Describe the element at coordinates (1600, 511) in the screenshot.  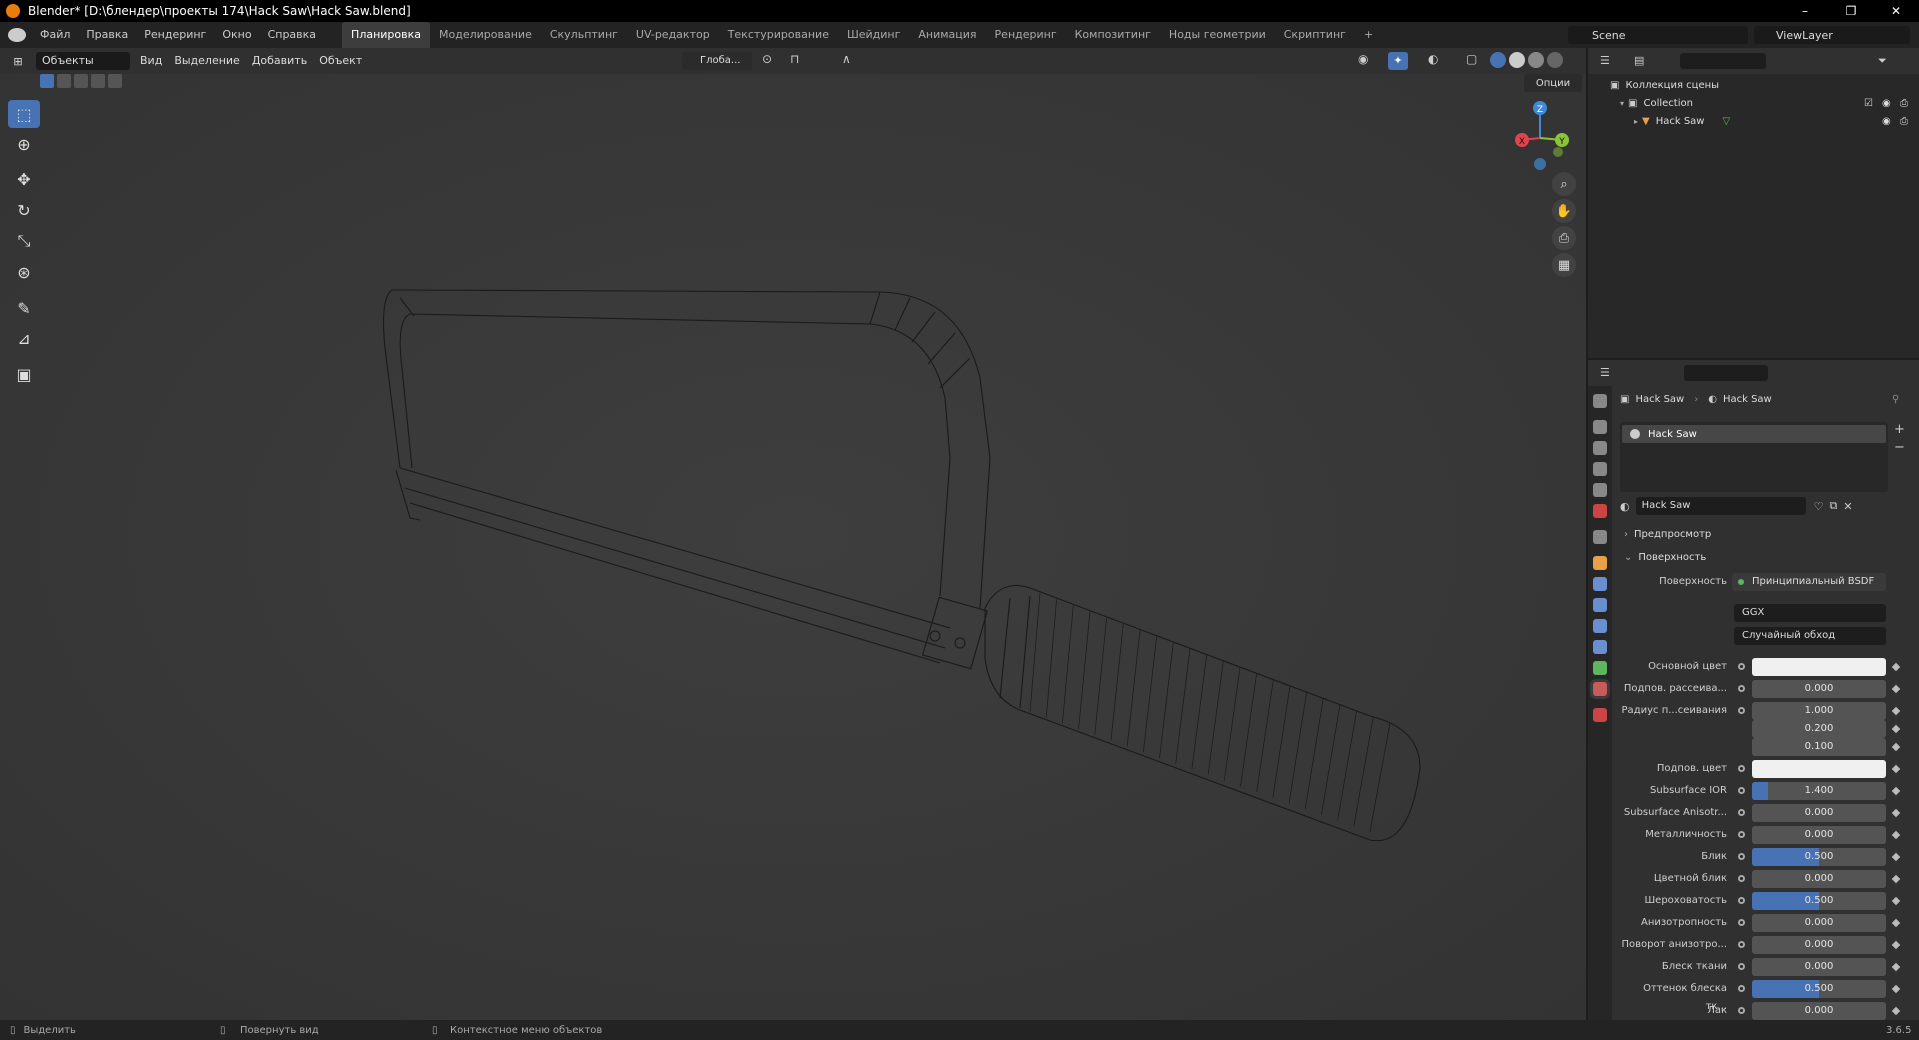
I see `world-tab-icon` at that location.